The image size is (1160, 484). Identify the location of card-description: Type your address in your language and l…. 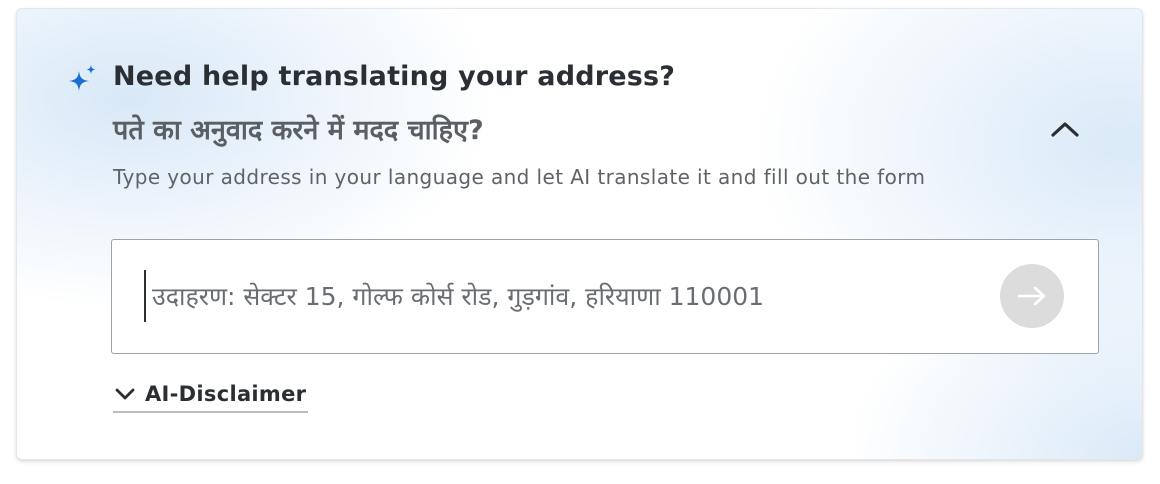
(519, 177).